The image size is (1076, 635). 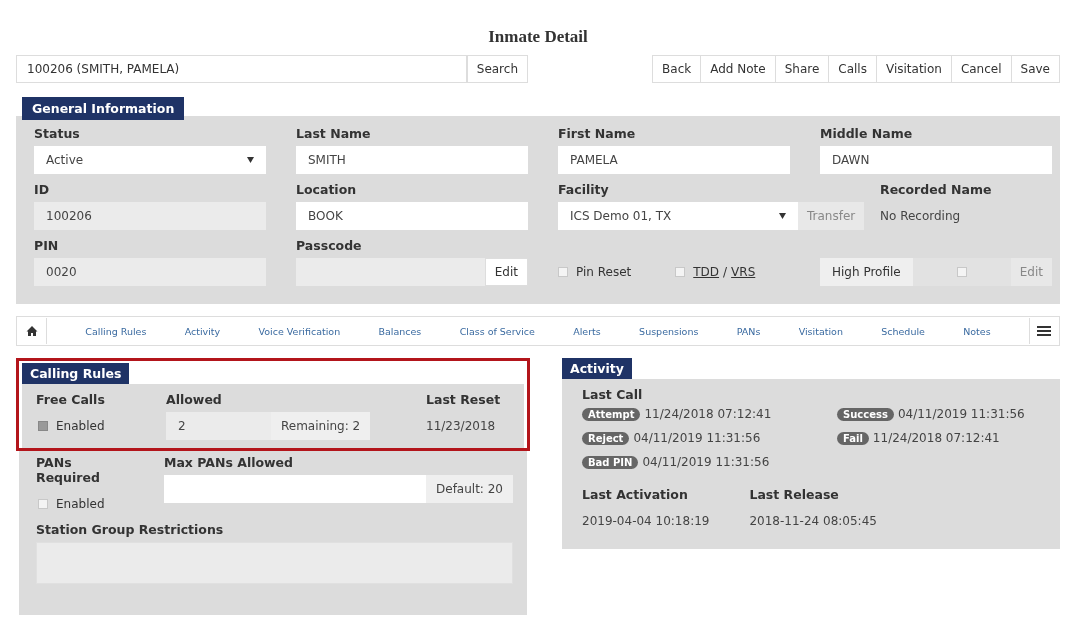 What do you see at coordinates (903, 331) in the screenshot?
I see `nav-link: Schedule` at bounding box center [903, 331].